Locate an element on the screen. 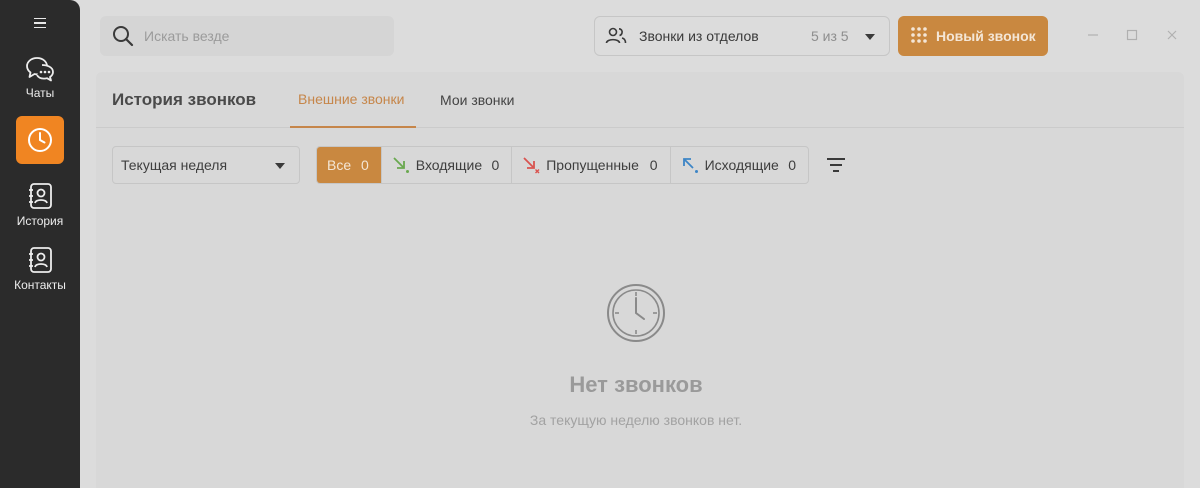  tab-my-calls: Мои звонки is located at coordinates (477, 100).